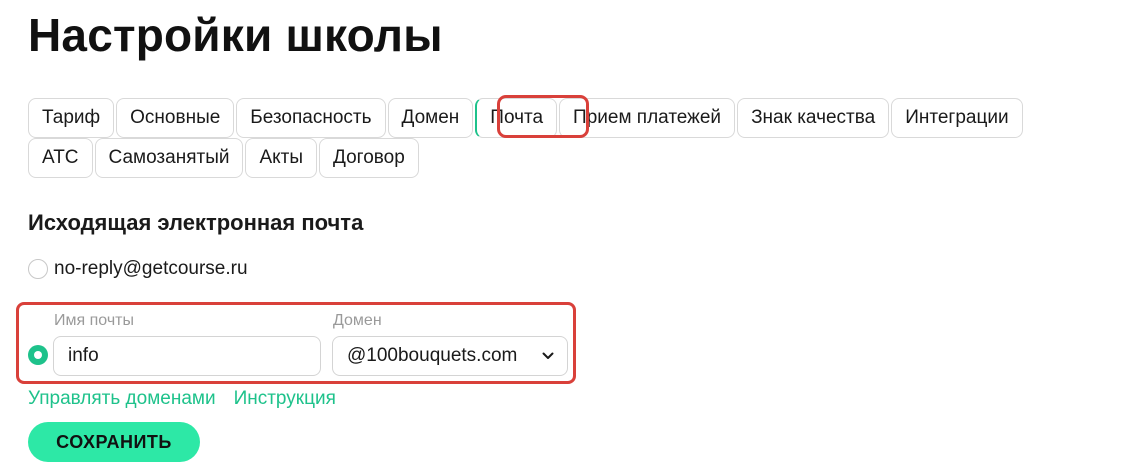 This screenshot has width=1133, height=476. What do you see at coordinates (369, 158) in the screenshot?
I see `tab-contract: Договор` at bounding box center [369, 158].